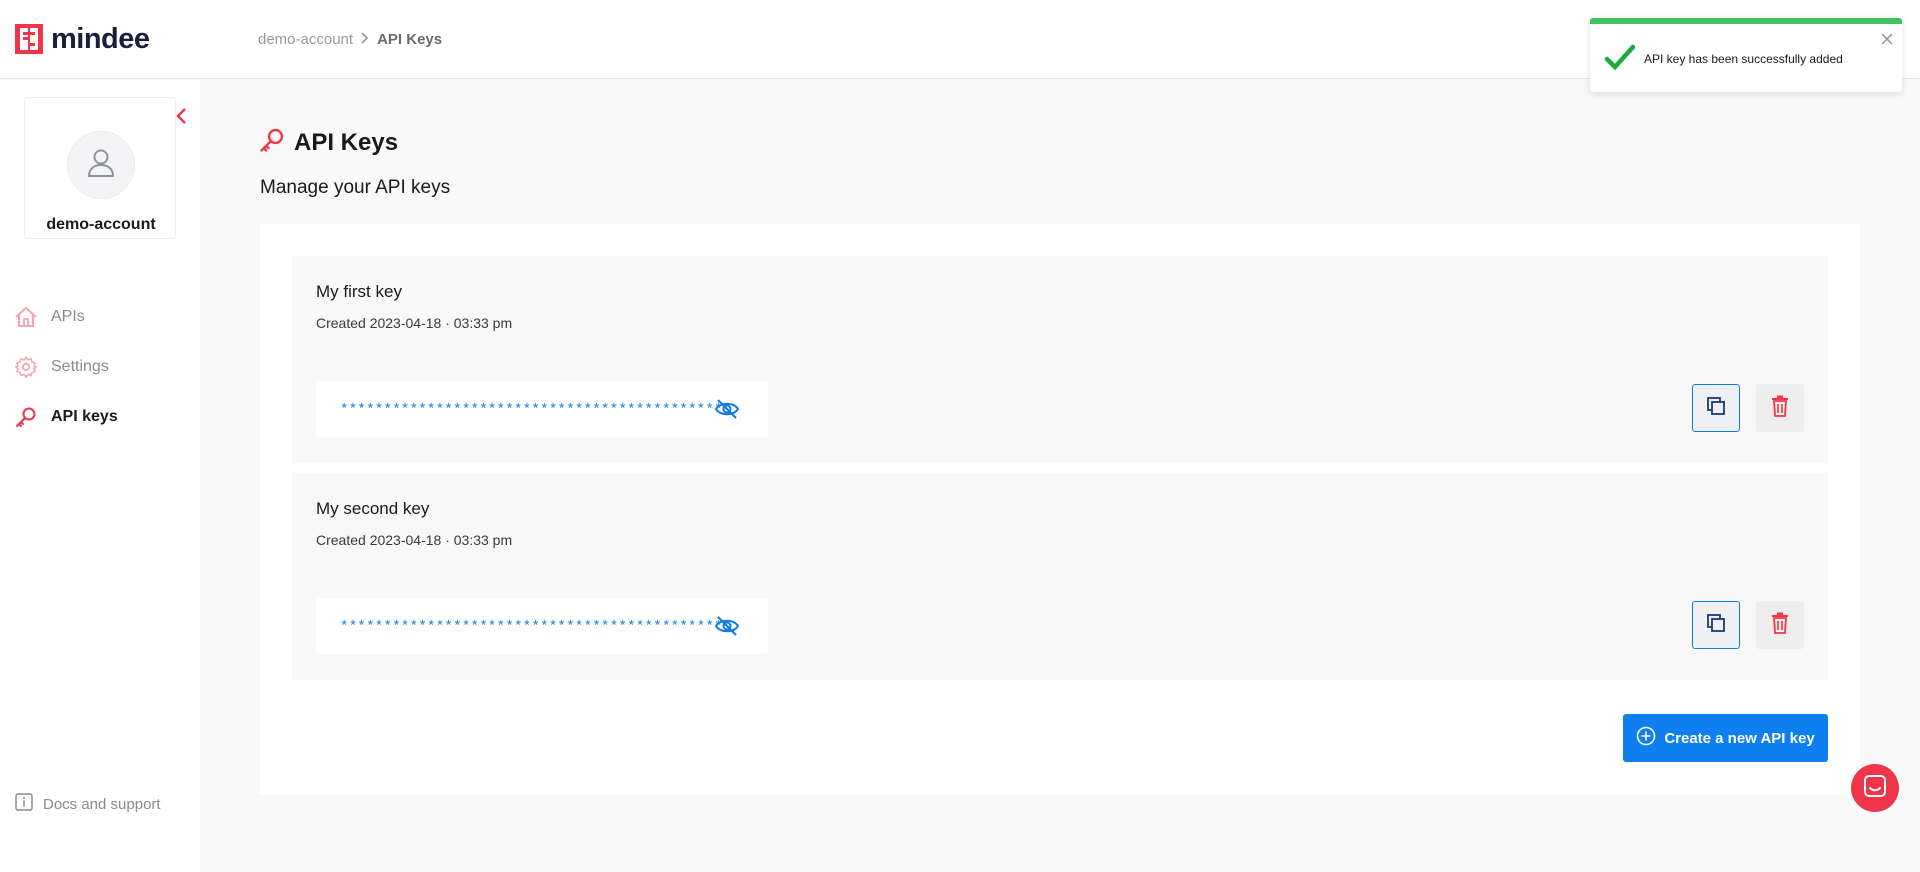 The width and height of the screenshot is (1920, 872). What do you see at coordinates (373, 508) in the screenshot?
I see `key-name: My second key` at bounding box center [373, 508].